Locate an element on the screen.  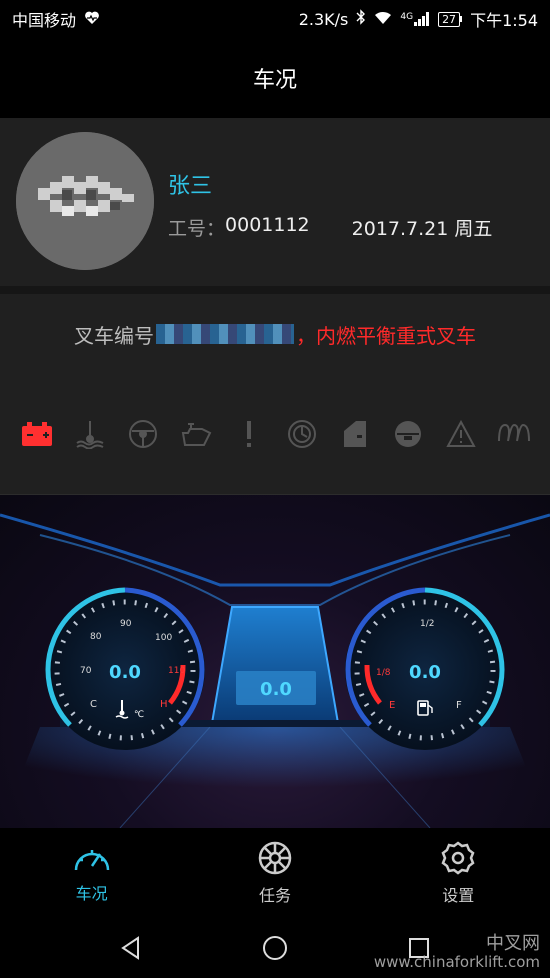
signal-icon: 4G is located at coordinates (415, 19).